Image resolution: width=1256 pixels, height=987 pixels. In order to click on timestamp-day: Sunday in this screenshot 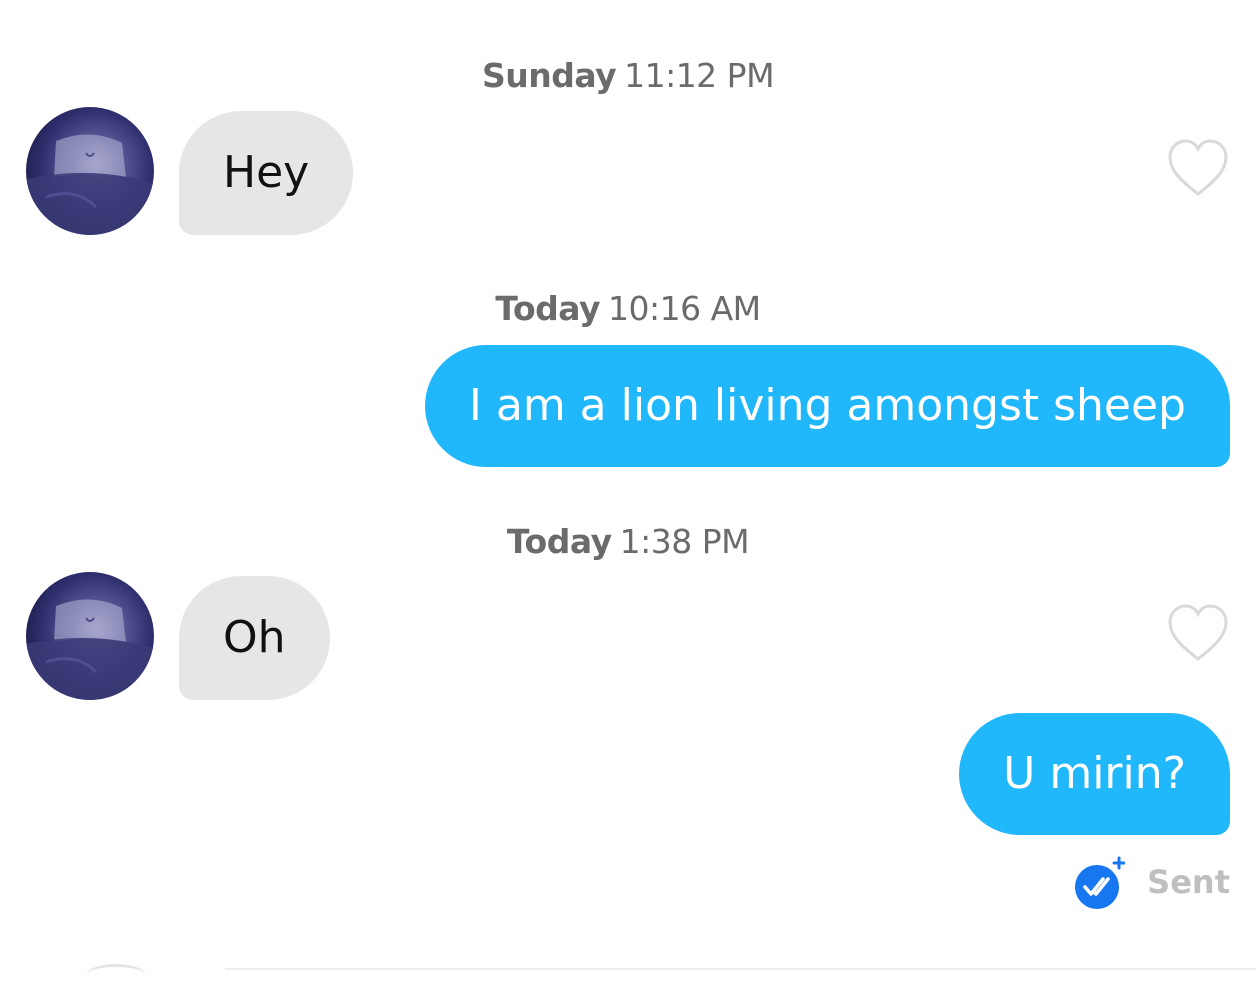, I will do `click(549, 75)`.